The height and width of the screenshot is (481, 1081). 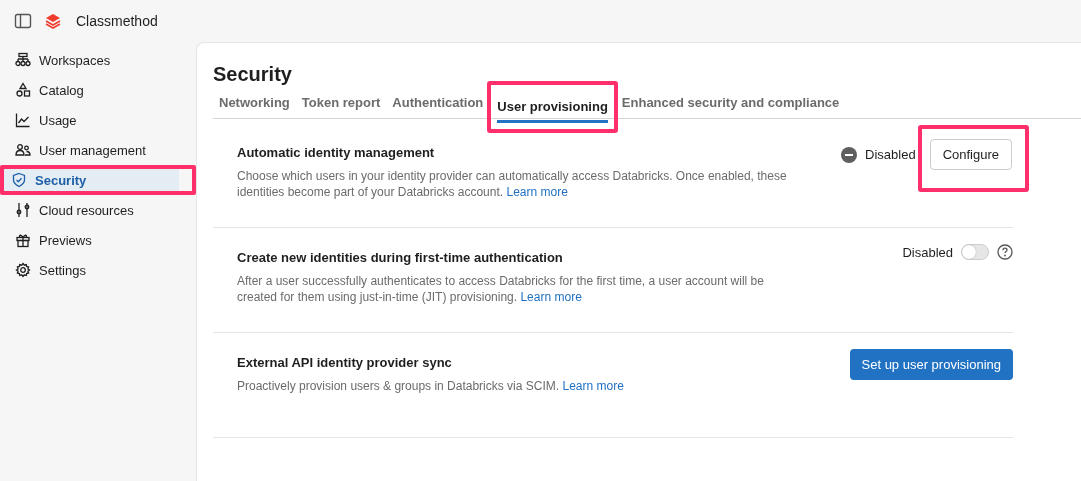 What do you see at coordinates (23, 270) in the screenshot?
I see `gear-icon` at bounding box center [23, 270].